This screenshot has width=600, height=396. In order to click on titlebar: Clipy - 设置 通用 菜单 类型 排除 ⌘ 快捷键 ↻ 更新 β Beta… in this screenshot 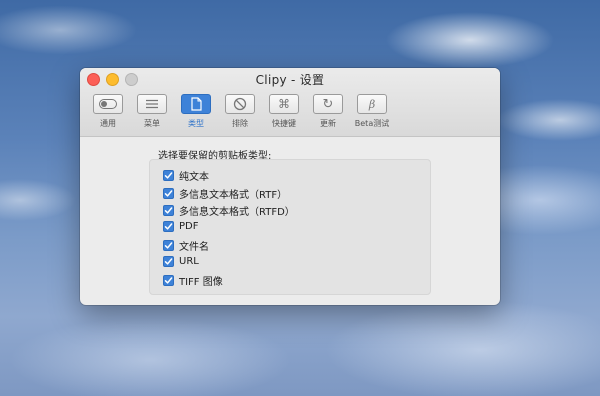, I will do `click(290, 102)`.